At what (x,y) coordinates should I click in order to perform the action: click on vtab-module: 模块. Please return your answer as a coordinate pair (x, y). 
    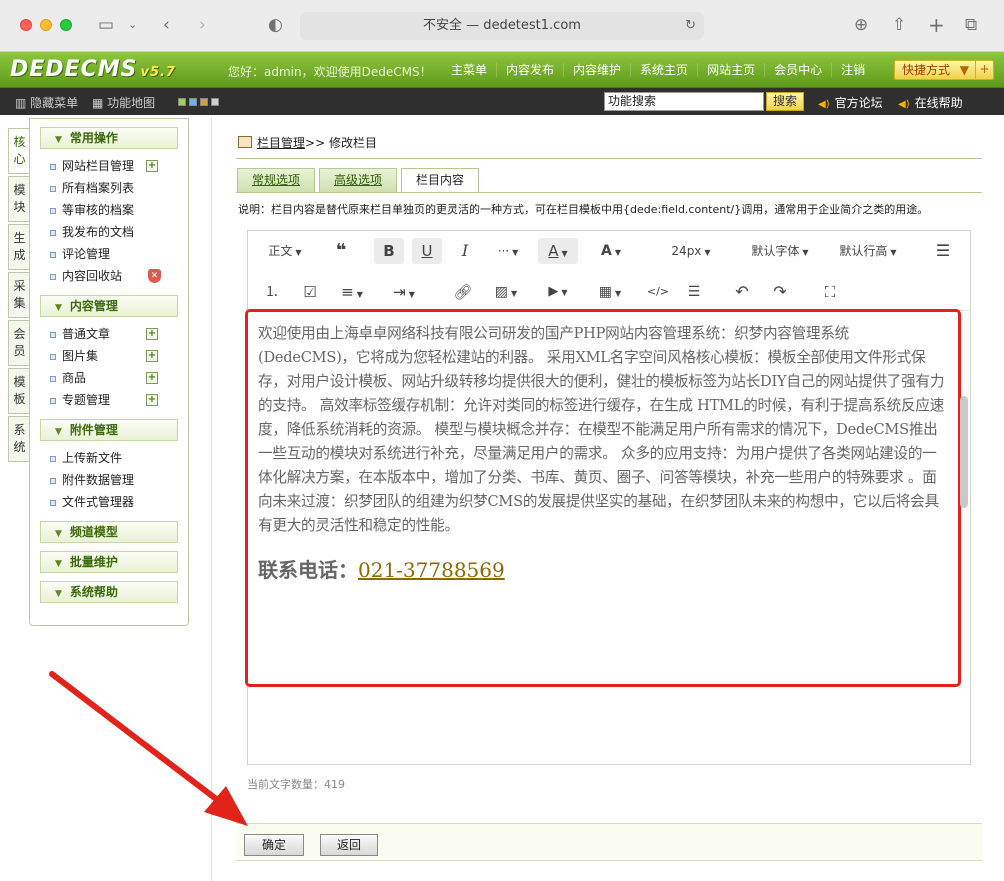
    Looking at the image, I should click on (19, 199).